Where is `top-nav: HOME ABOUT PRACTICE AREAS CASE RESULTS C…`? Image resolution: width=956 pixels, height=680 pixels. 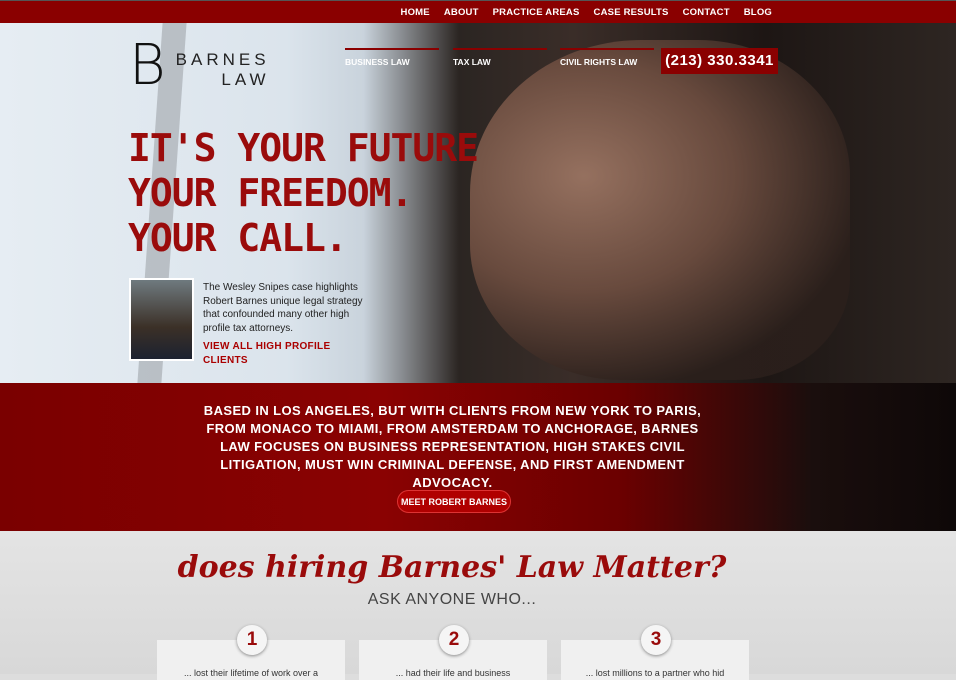
top-nav: HOME ABOUT PRACTICE AREAS CASE RESULTS C… is located at coordinates (586, 12).